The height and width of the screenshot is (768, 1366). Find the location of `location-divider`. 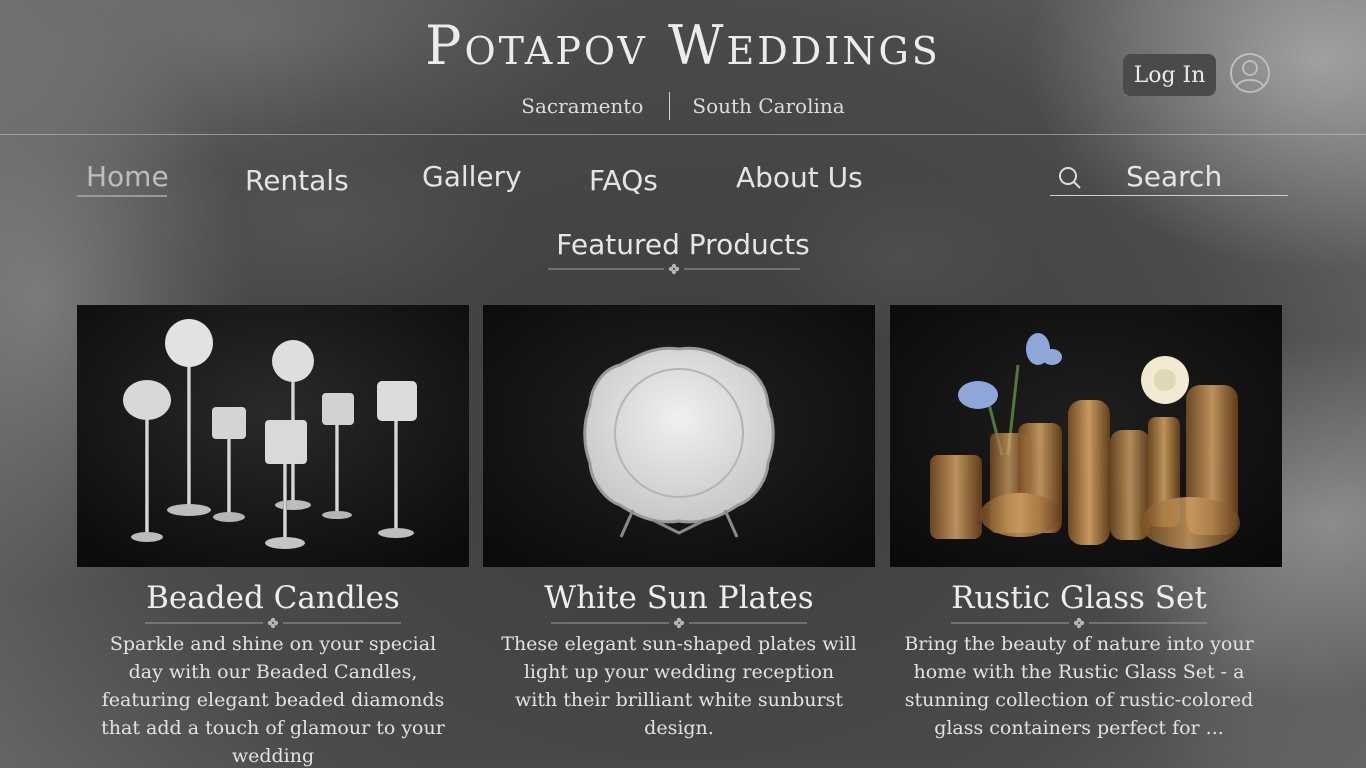

location-divider is located at coordinates (670, 106).